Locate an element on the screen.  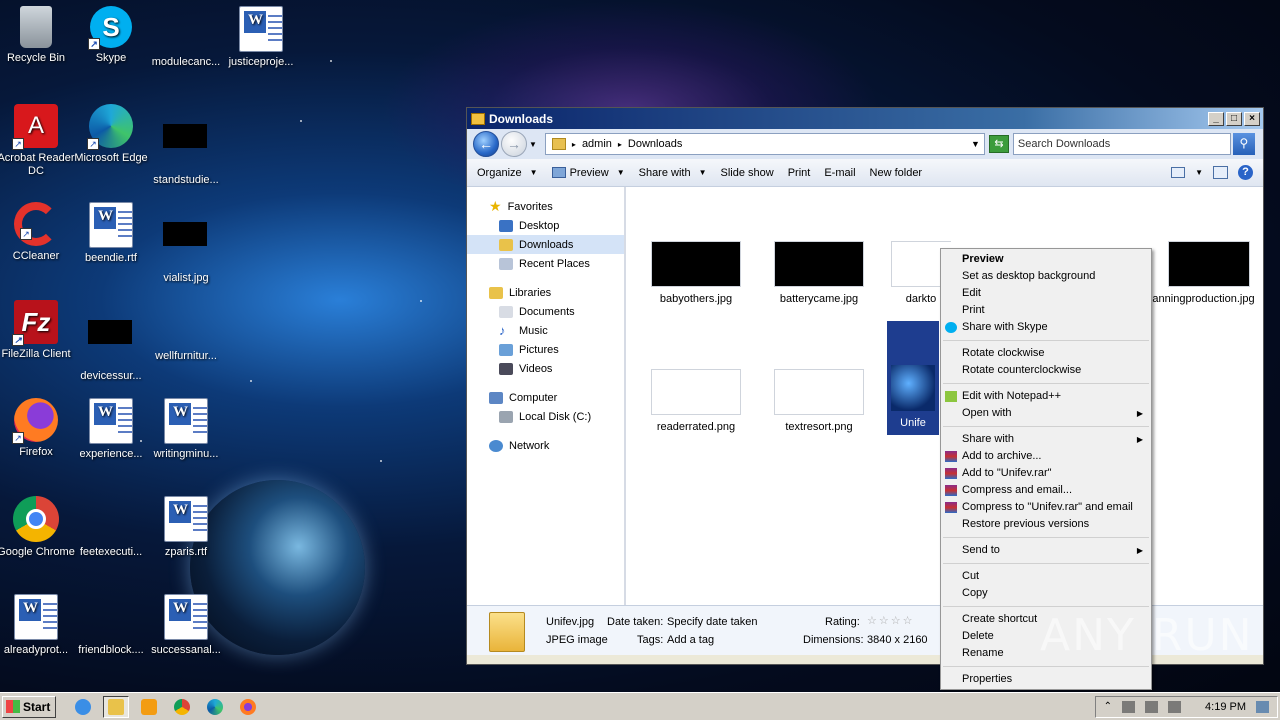
nav-item-documents: Documents is located at coordinates (545, 311).